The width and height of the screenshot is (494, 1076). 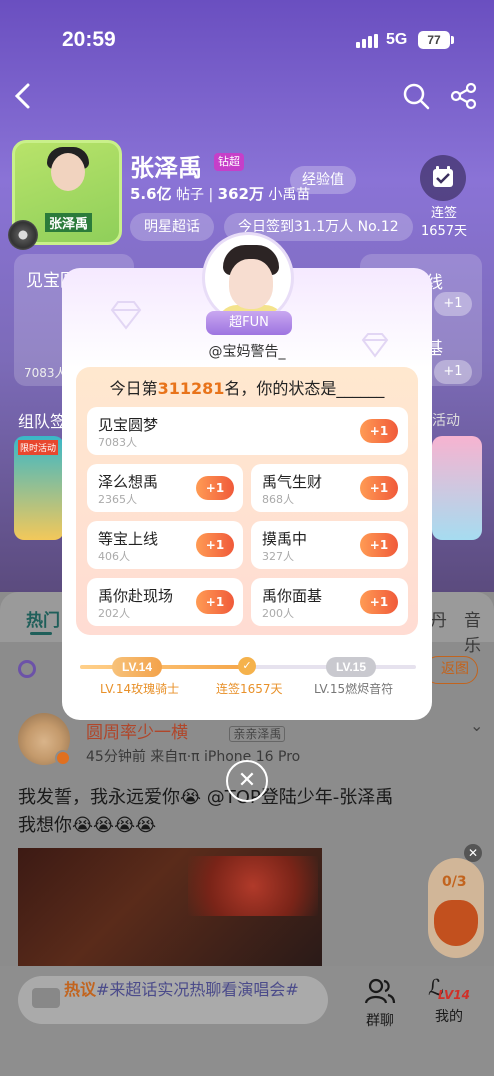 I want to click on checkmark-icon: ✓, so click(x=247, y=666).